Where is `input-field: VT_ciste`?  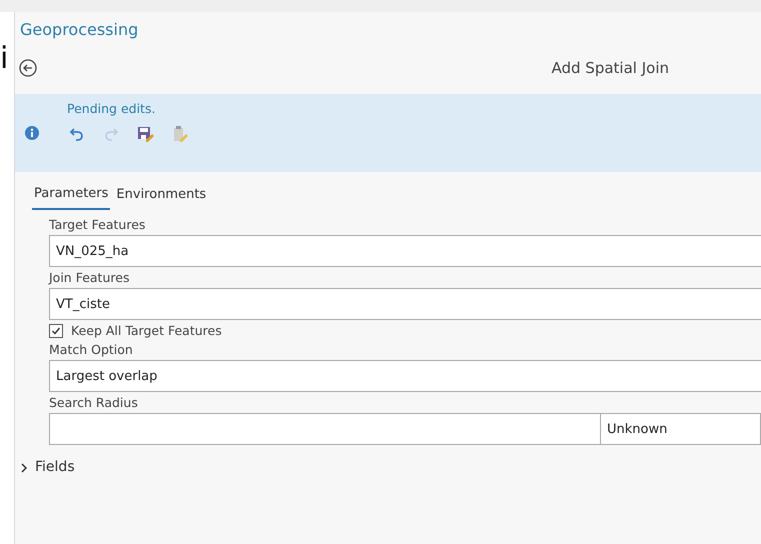 input-field: VT_ciste is located at coordinates (405, 304).